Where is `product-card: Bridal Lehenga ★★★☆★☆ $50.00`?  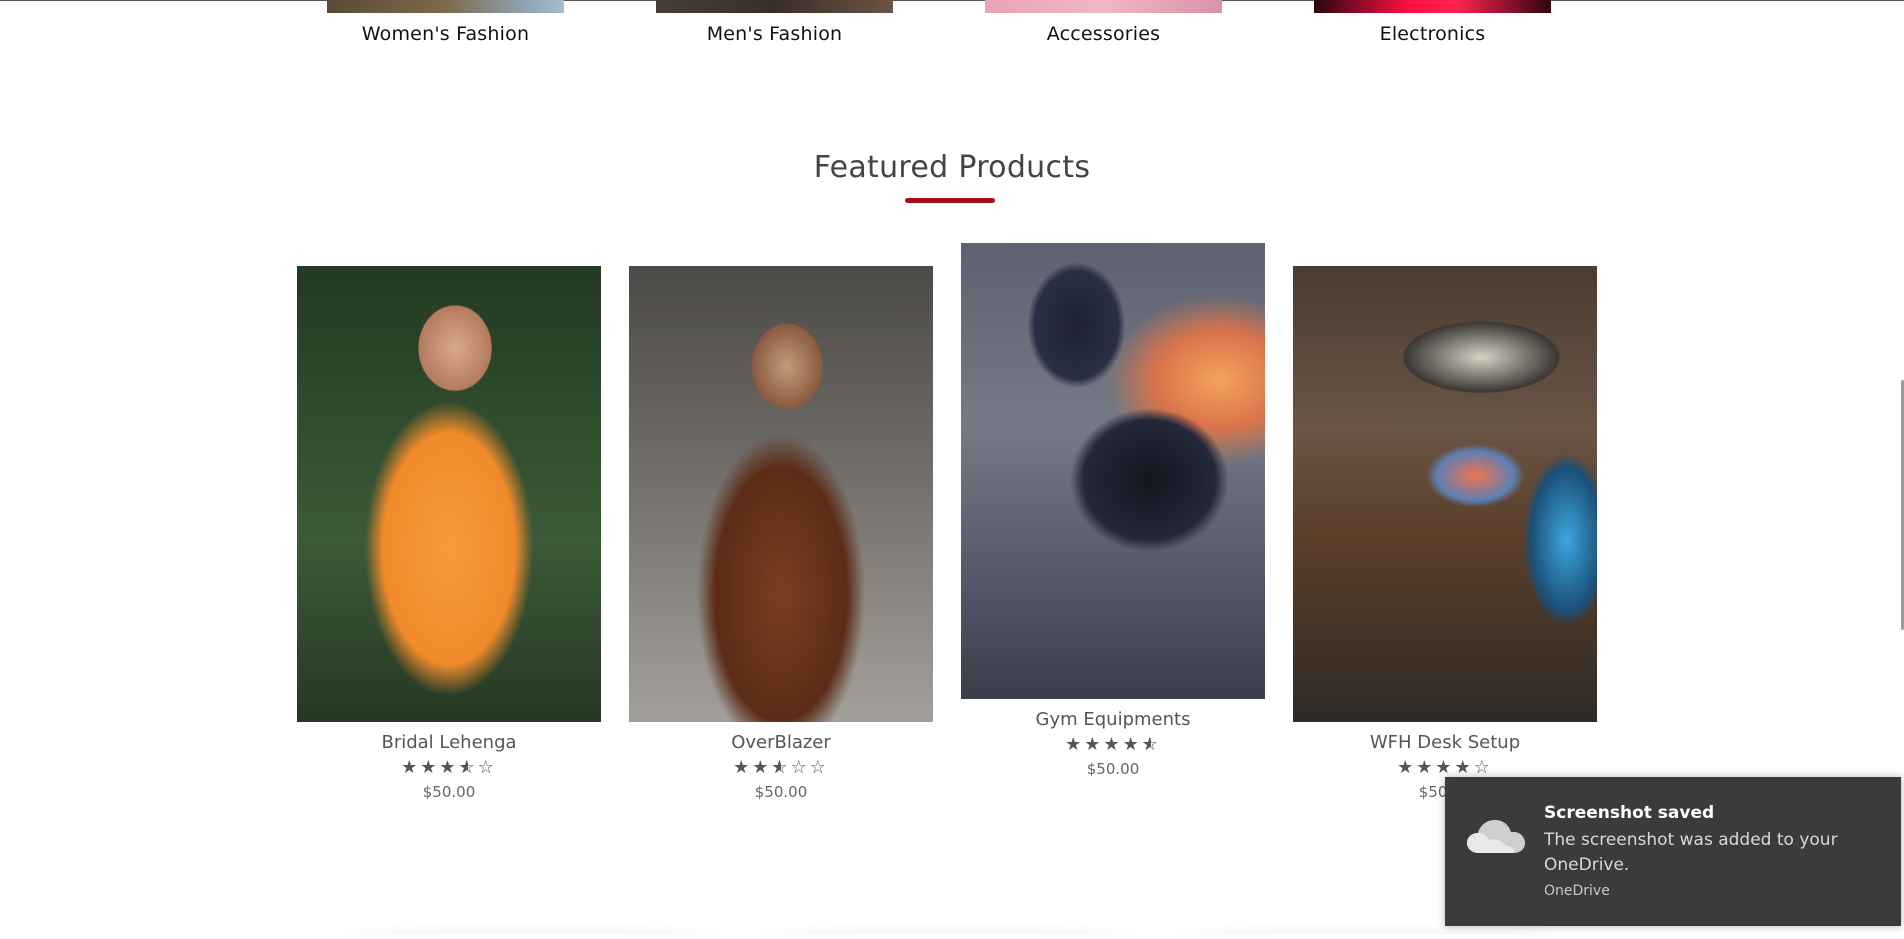
product-card: Bridal Lehenga ★★★☆★☆ $50.00 is located at coordinates (449, 533).